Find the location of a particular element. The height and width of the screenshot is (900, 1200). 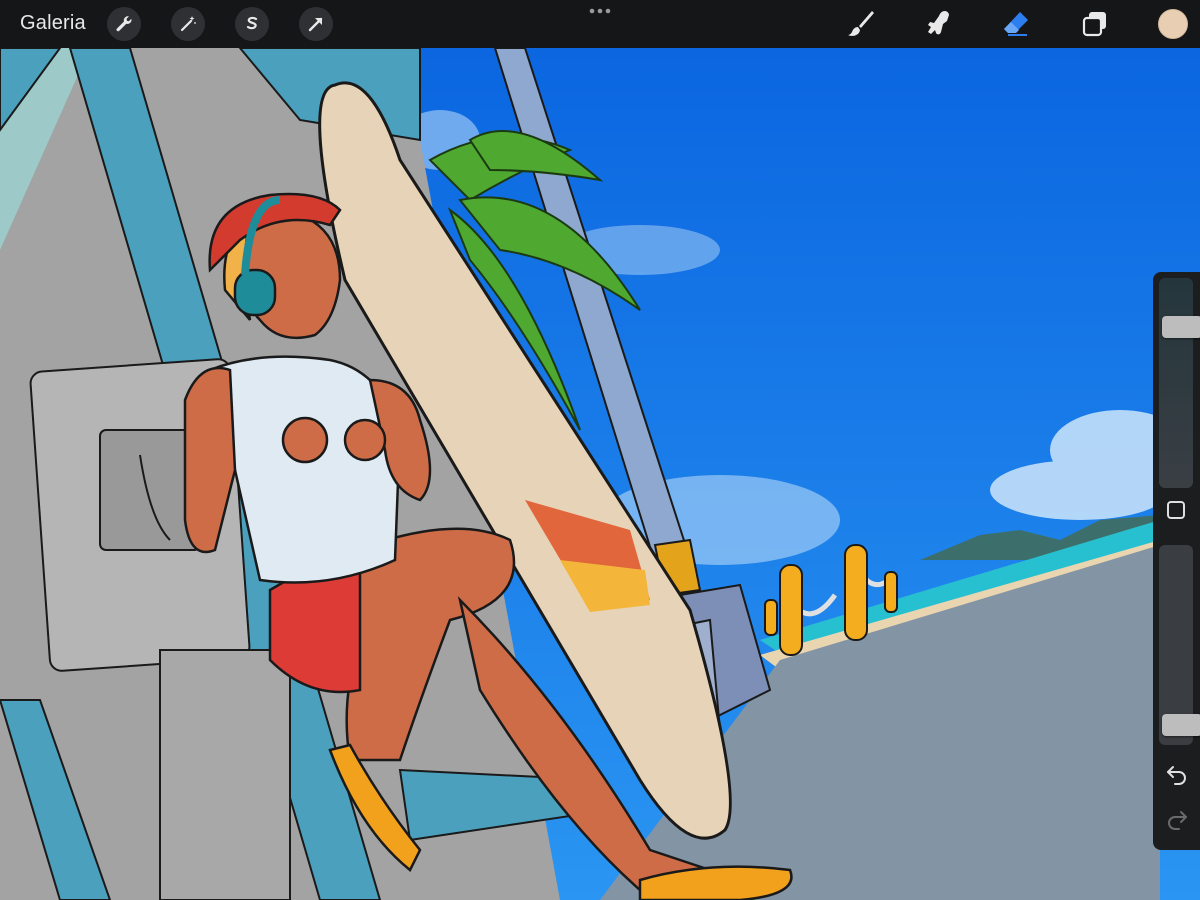

brush-icon is located at coordinates (861, 23).